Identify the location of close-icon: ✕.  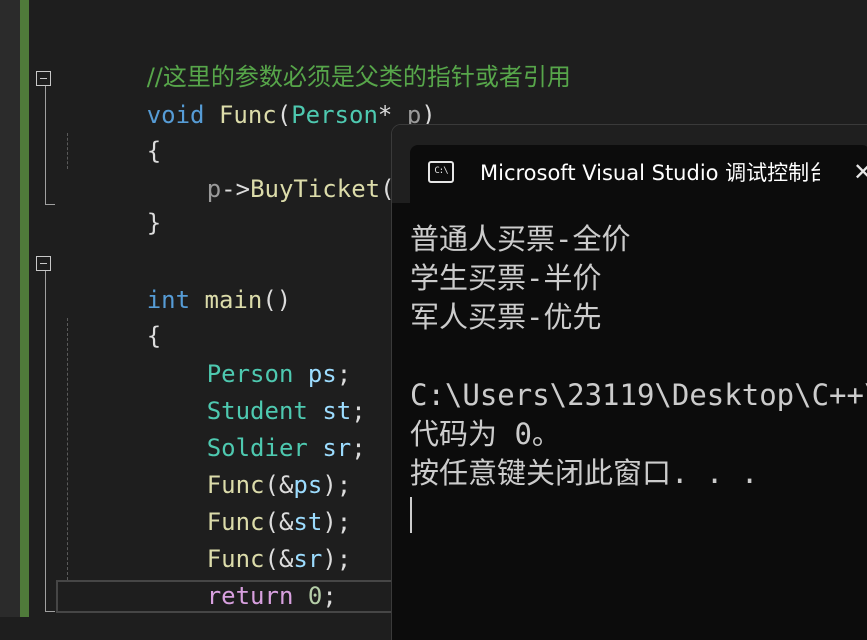
(858, 172).